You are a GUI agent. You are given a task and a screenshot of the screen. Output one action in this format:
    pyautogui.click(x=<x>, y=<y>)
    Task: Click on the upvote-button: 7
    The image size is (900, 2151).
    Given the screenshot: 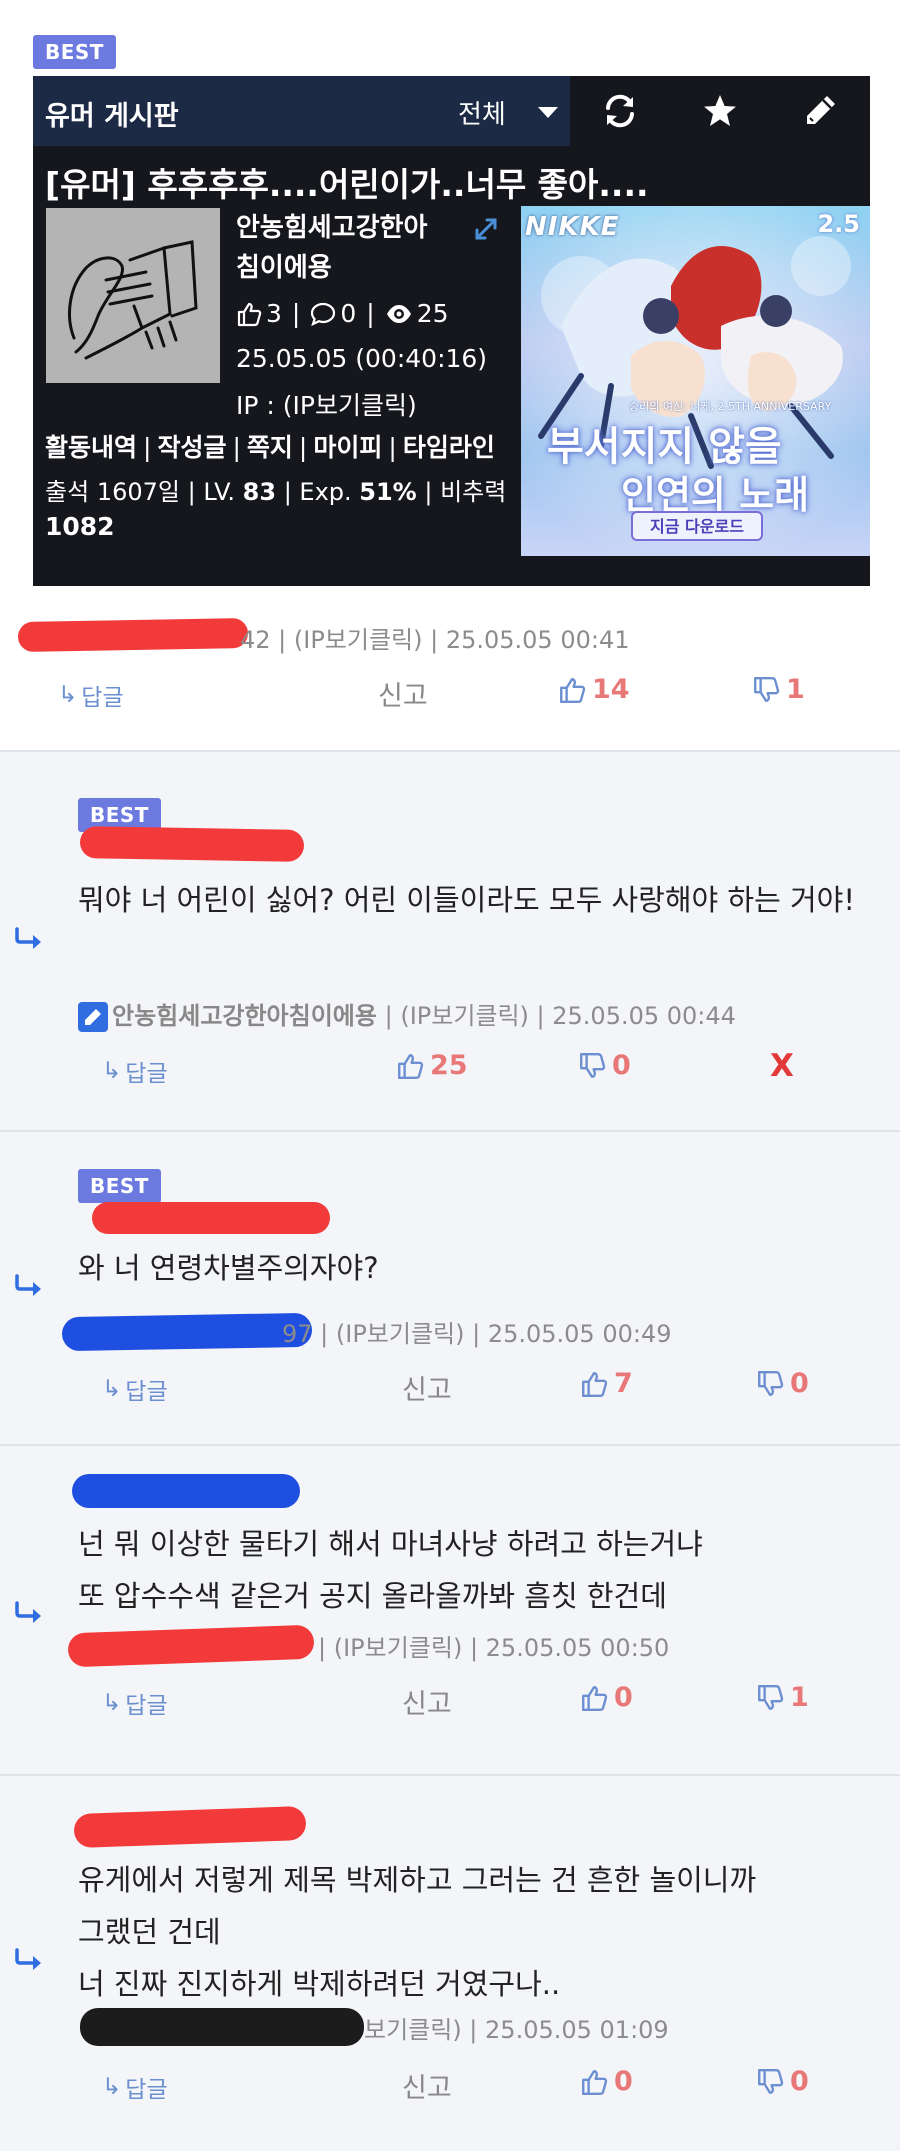 What is the action you would take?
    pyautogui.click(x=606, y=1383)
    